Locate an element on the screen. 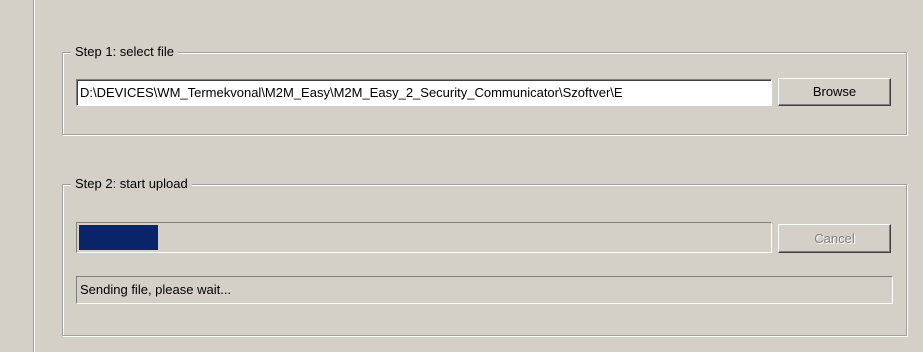 This screenshot has width=923, height=352. step1-title: Step 1: select file is located at coordinates (124, 52).